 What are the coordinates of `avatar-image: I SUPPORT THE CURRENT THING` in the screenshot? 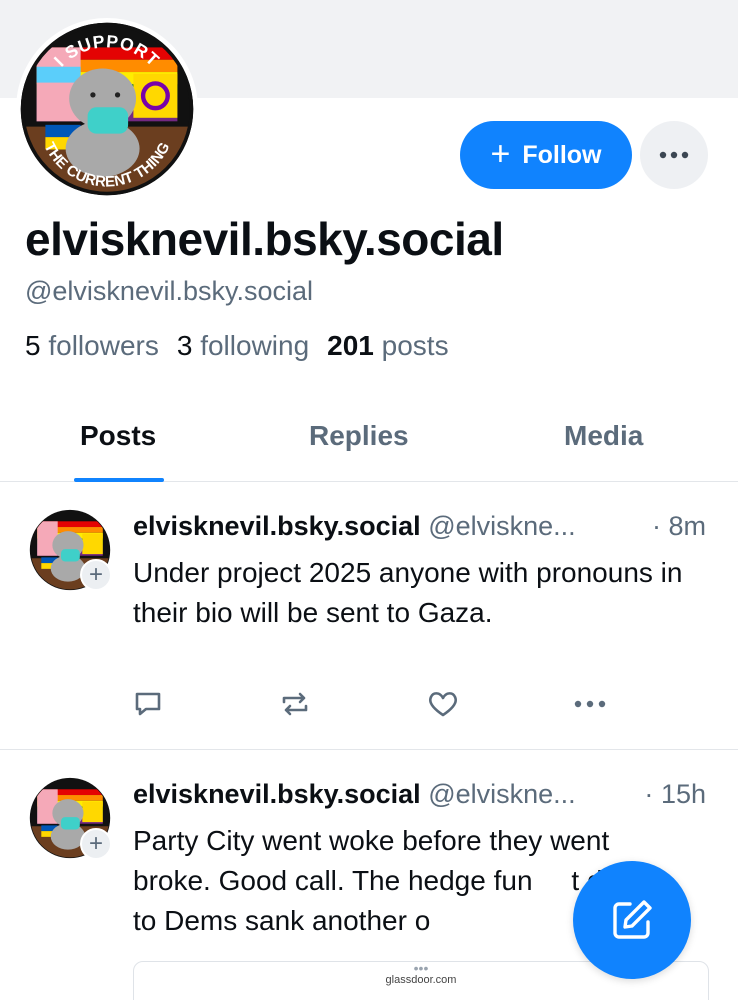 It's located at (107, 109).